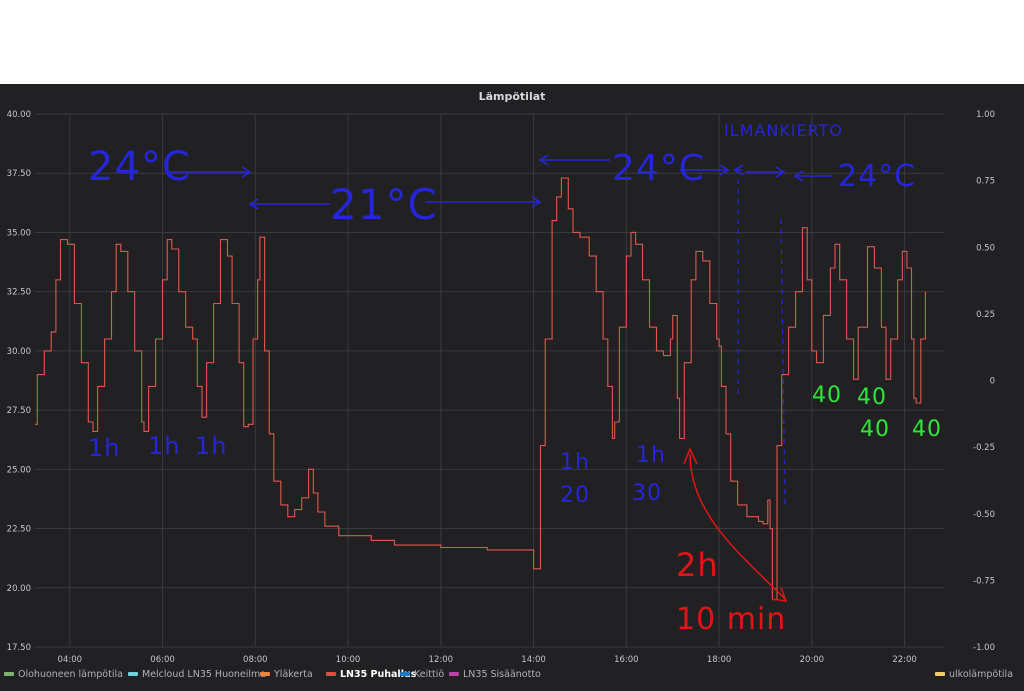  Describe the element at coordinates (904, 660) in the screenshot. I see `x-tick-label: 22:00` at that location.